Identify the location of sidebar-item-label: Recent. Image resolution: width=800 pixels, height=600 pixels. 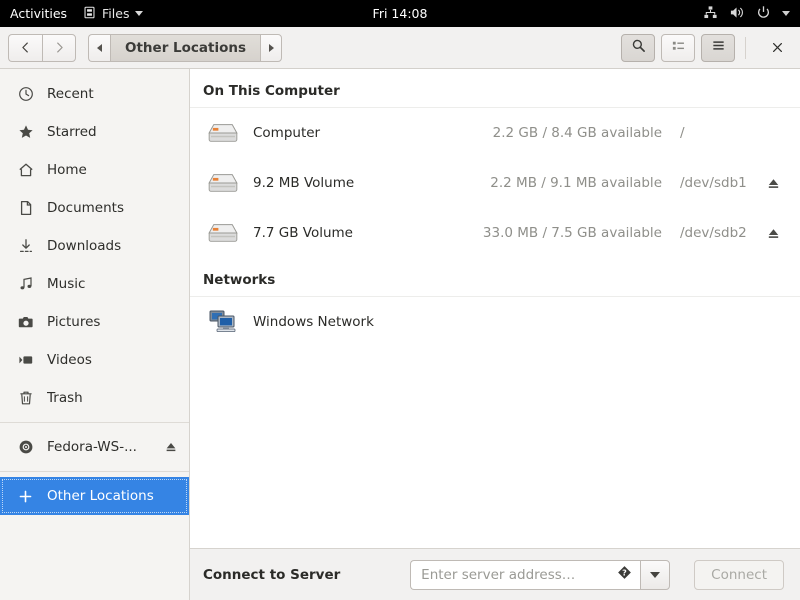
(70, 94).